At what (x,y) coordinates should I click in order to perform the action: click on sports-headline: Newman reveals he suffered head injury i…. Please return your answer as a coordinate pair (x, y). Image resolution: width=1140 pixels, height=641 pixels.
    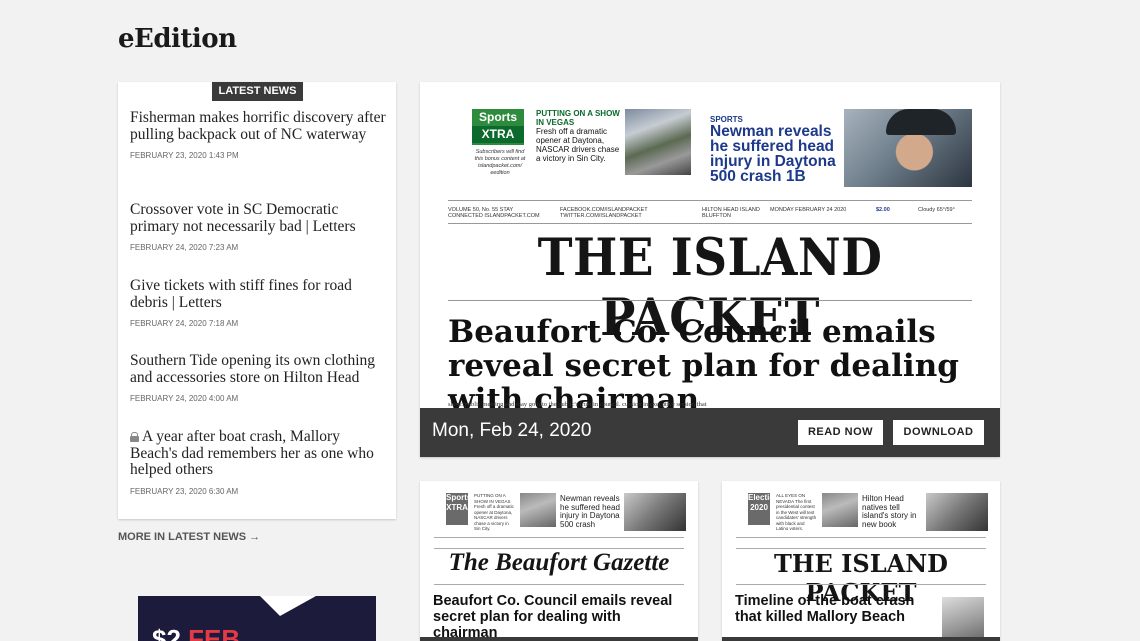
    Looking at the image, I should click on (773, 154).